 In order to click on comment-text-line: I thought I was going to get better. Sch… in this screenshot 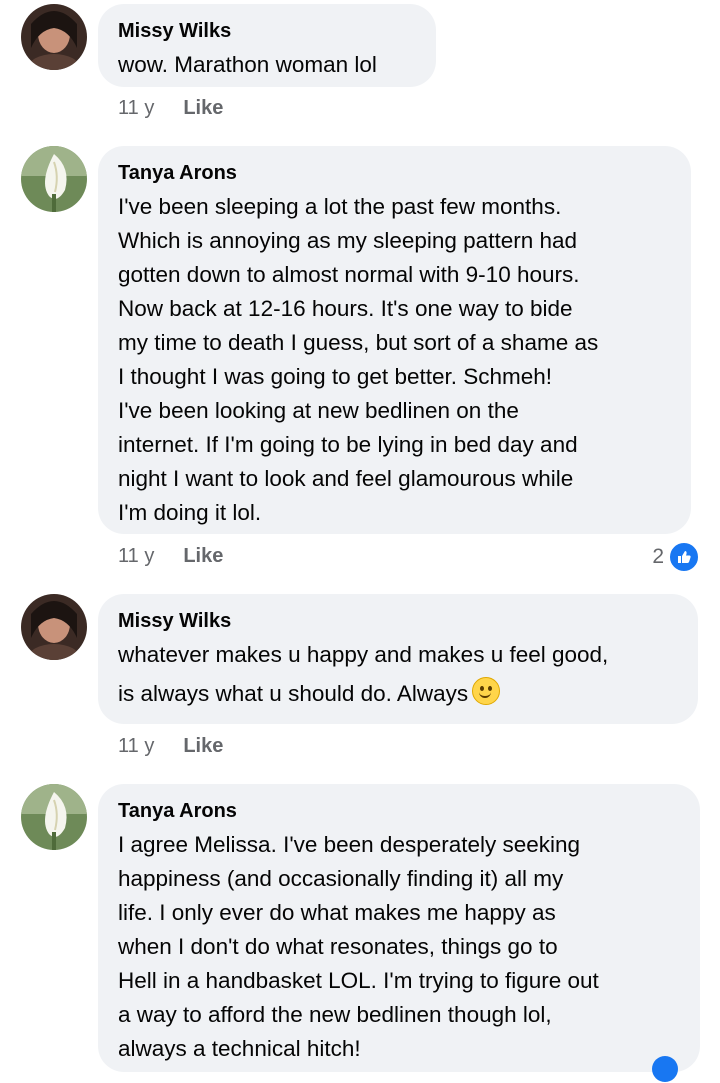, I will do `click(335, 376)`.